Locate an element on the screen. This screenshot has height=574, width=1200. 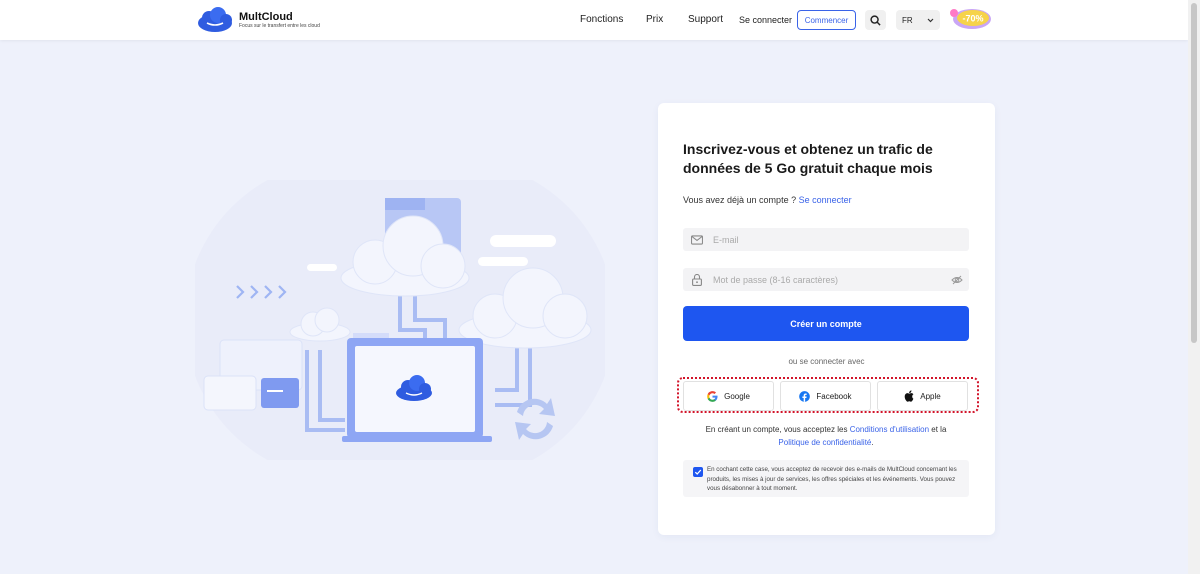
have-account-line: Vous avez déjà un compte ? Se connecter is located at coordinates (767, 200).